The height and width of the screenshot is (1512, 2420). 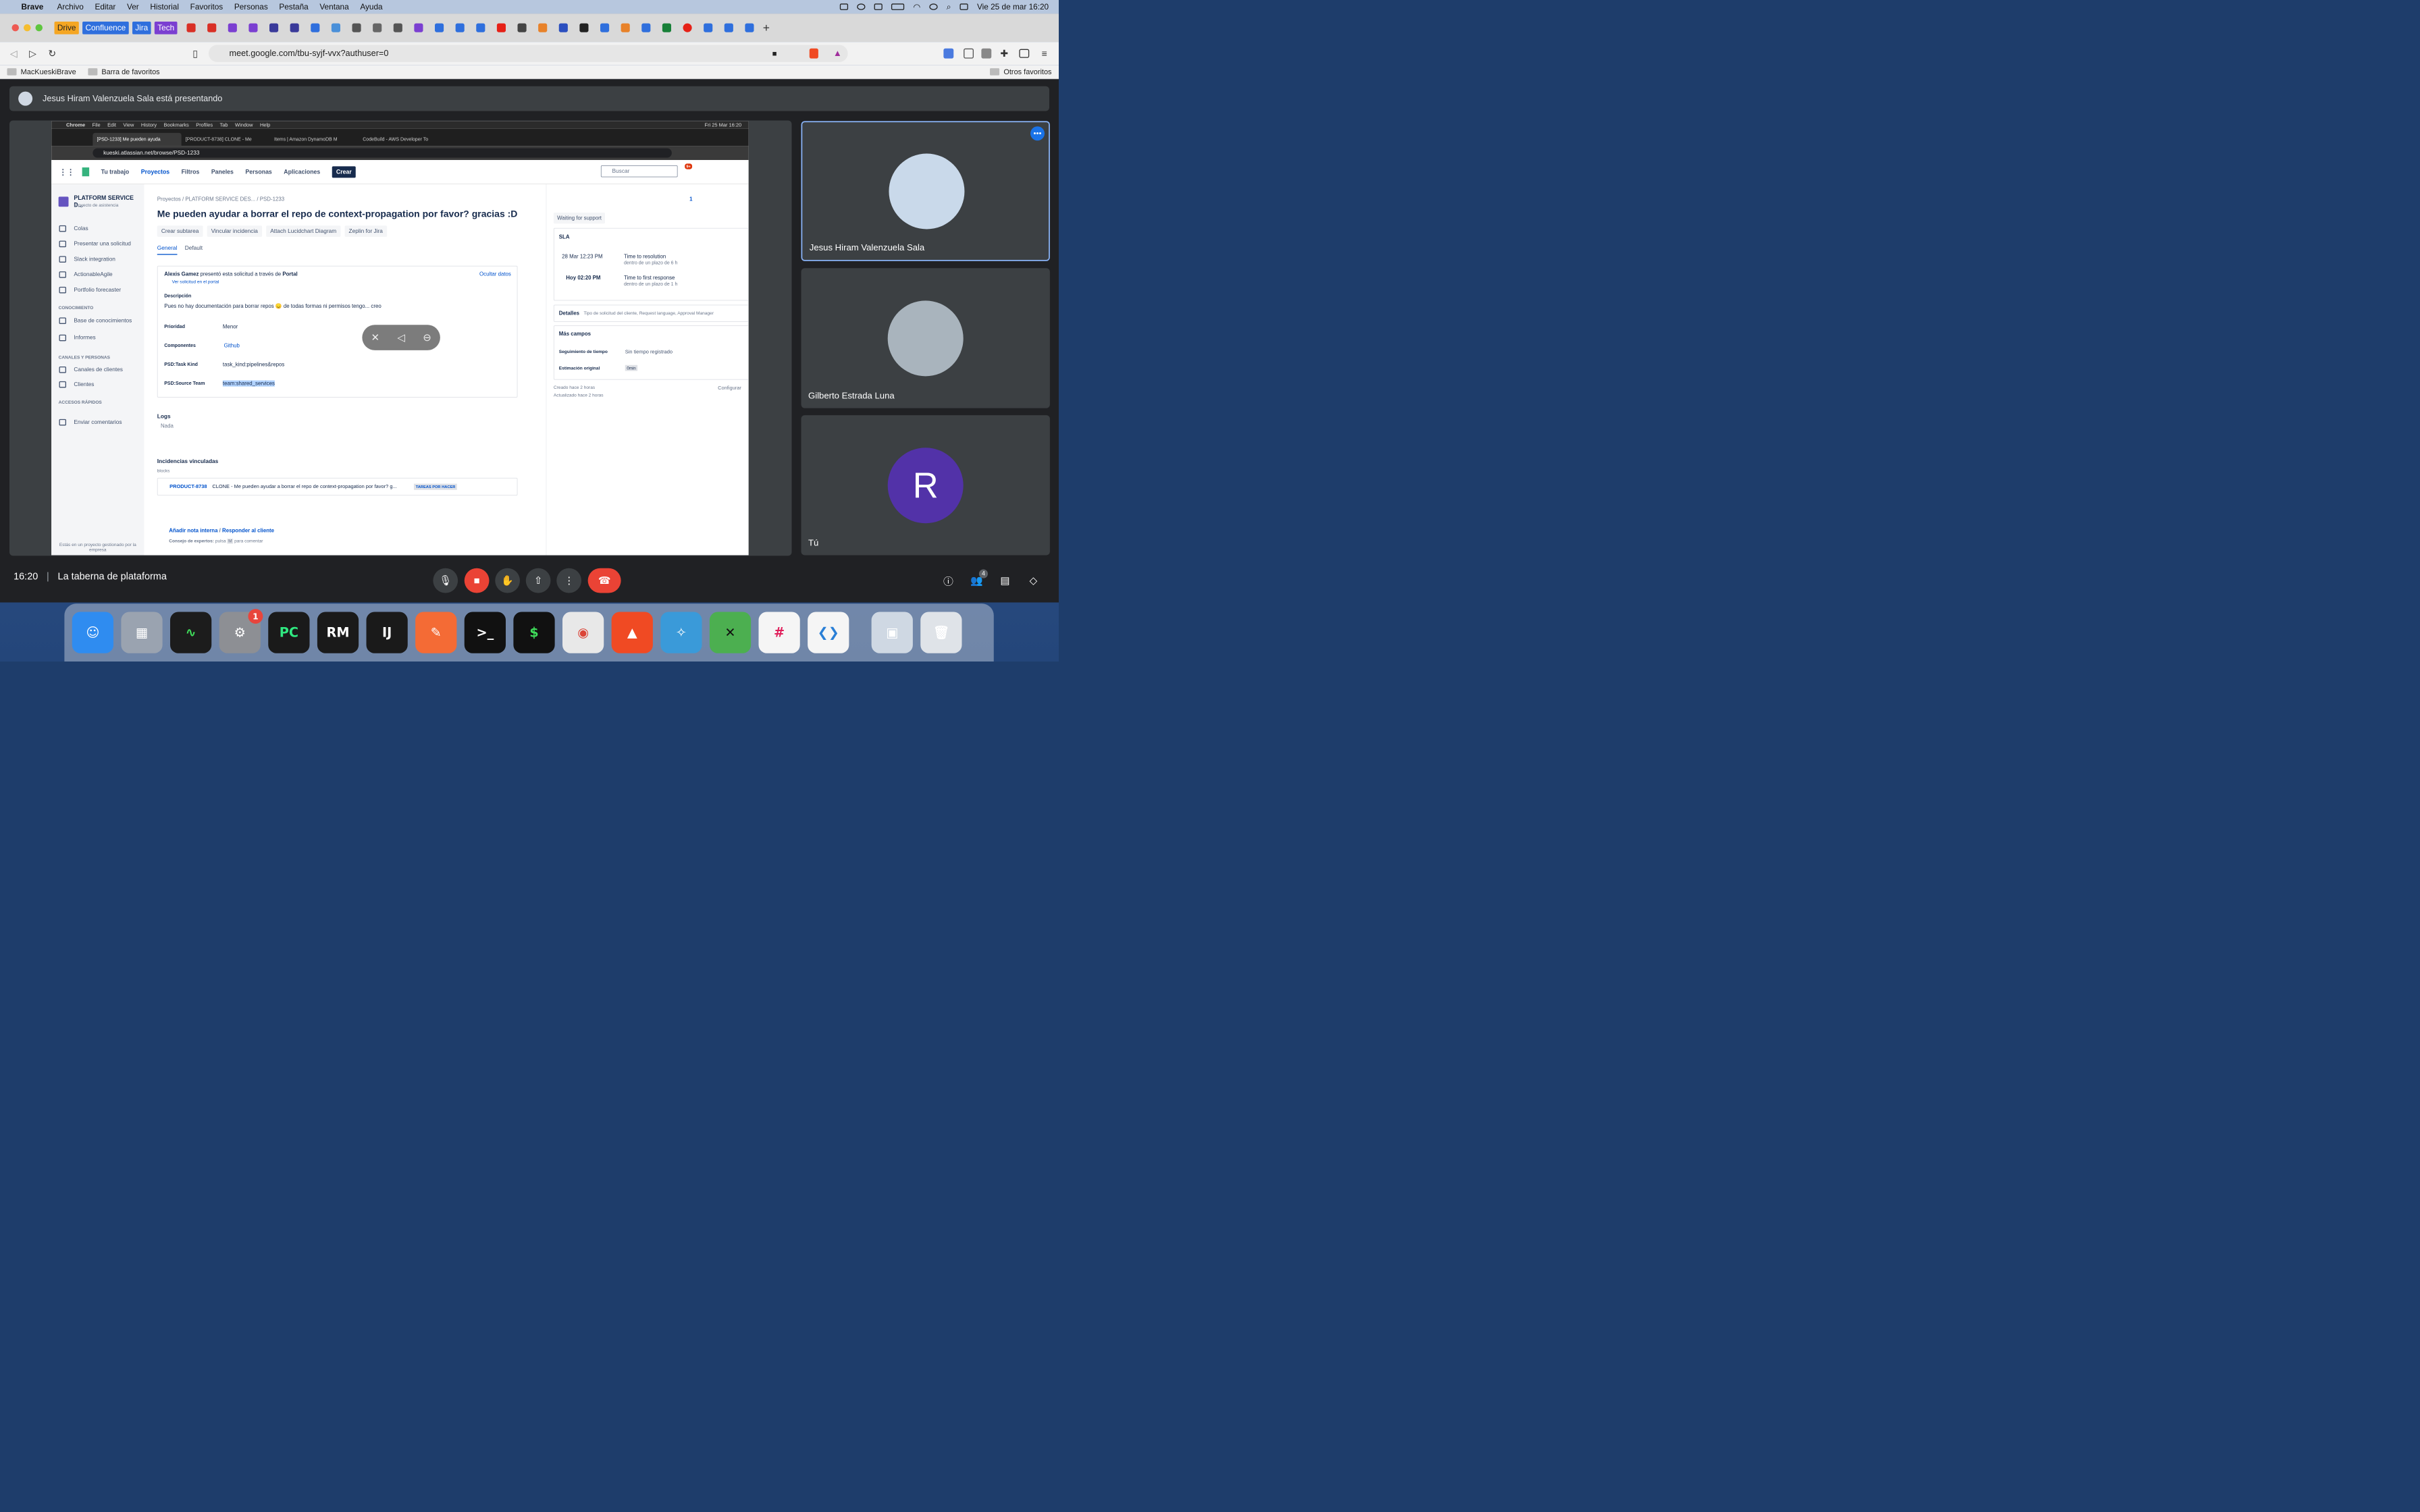 I want to click on status-icon, so click(x=844, y=7).